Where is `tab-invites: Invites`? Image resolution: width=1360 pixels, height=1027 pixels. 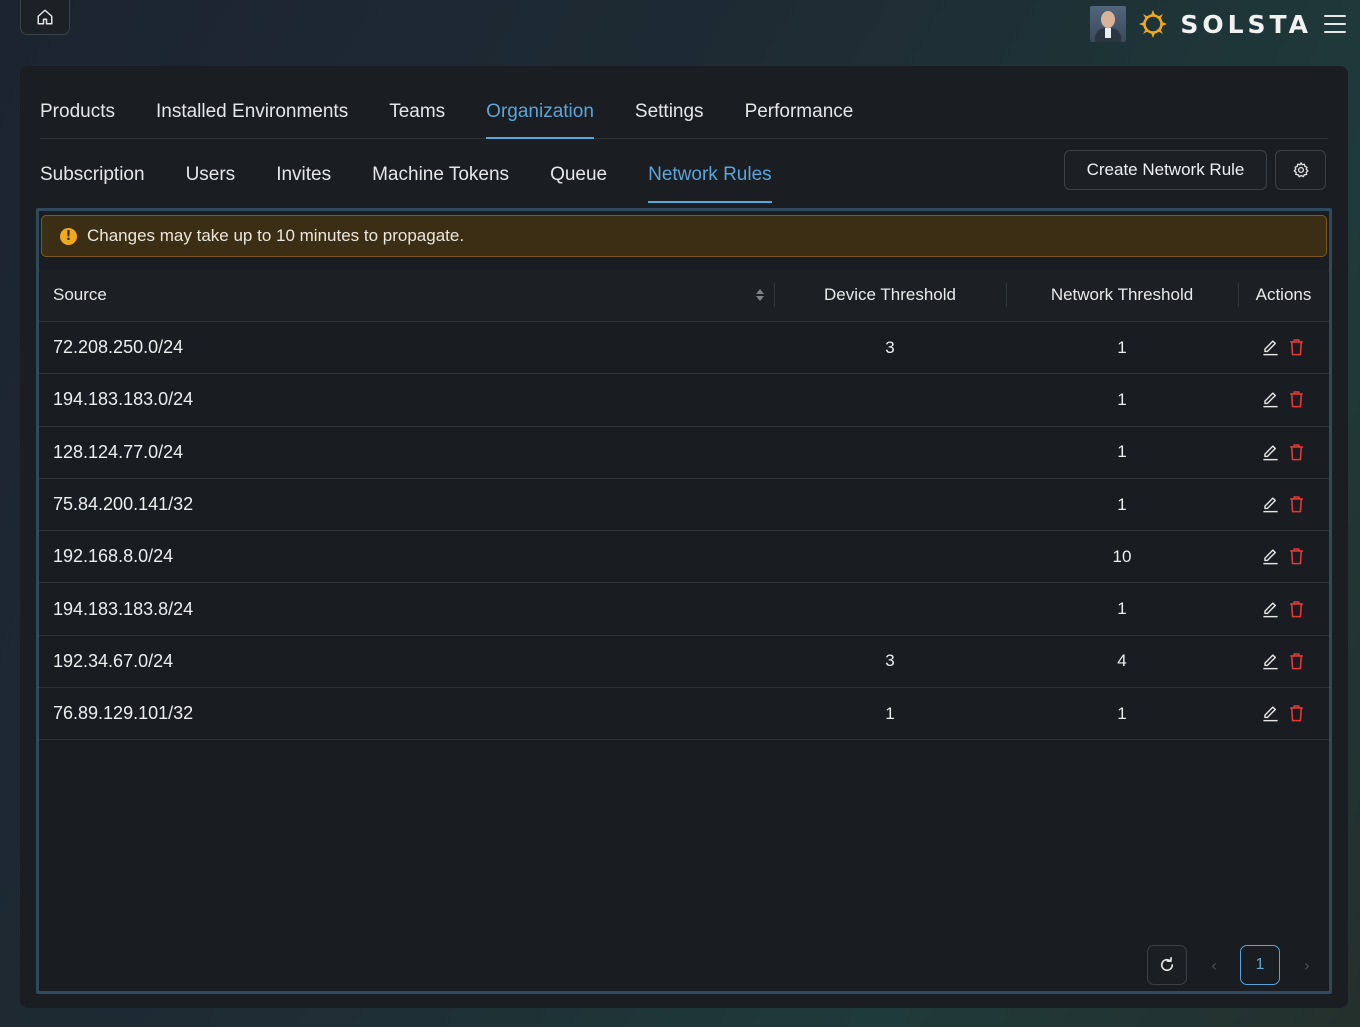 tab-invites: Invites is located at coordinates (303, 181).